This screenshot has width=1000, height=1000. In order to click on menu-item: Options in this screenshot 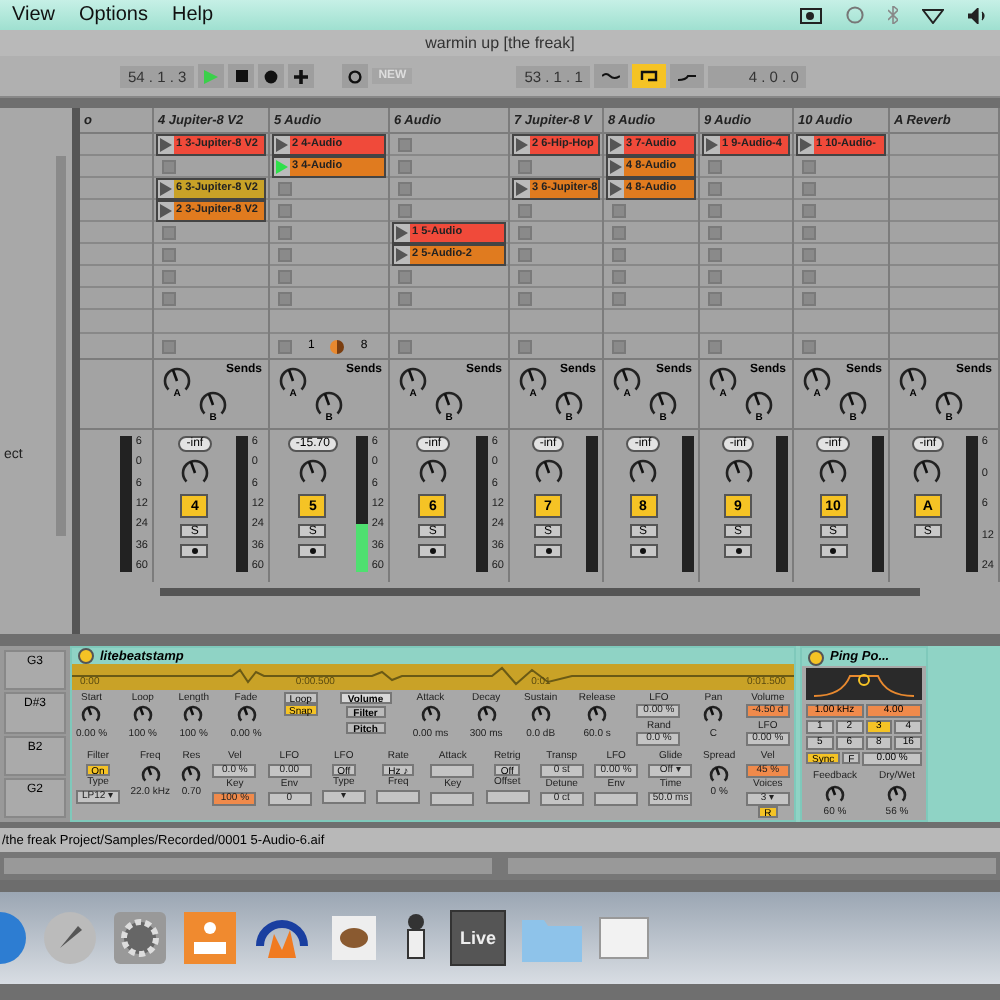, I will do `click(113, 15)`.